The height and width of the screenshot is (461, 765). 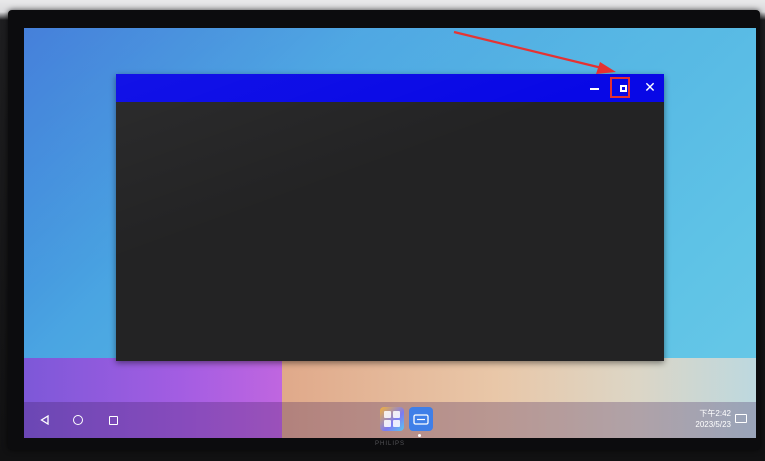 What do you see at coordinates (530, 50) in the screenshot?
I see `arrow-shaft` at bounding box center [530, 50].